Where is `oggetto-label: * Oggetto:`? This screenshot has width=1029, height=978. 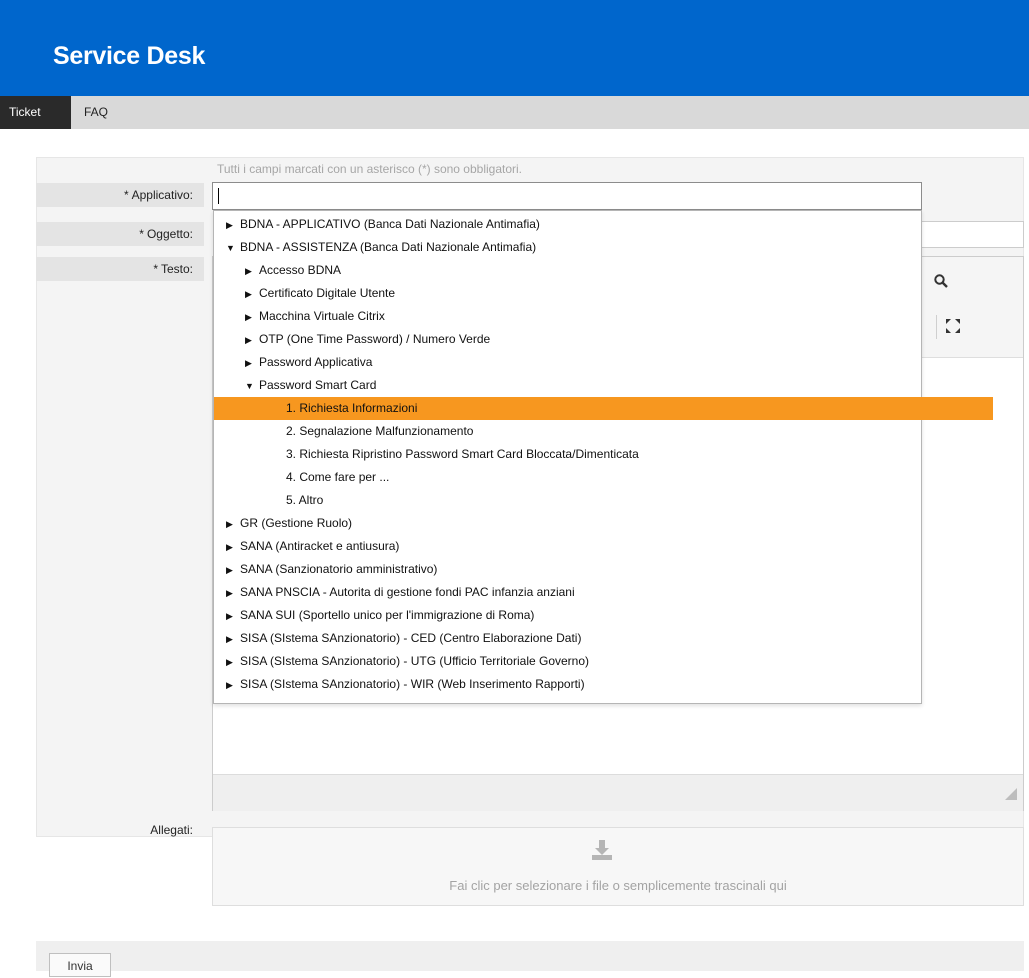 oggetto-label: * Oggetto: is located at coordinates (120, 234).